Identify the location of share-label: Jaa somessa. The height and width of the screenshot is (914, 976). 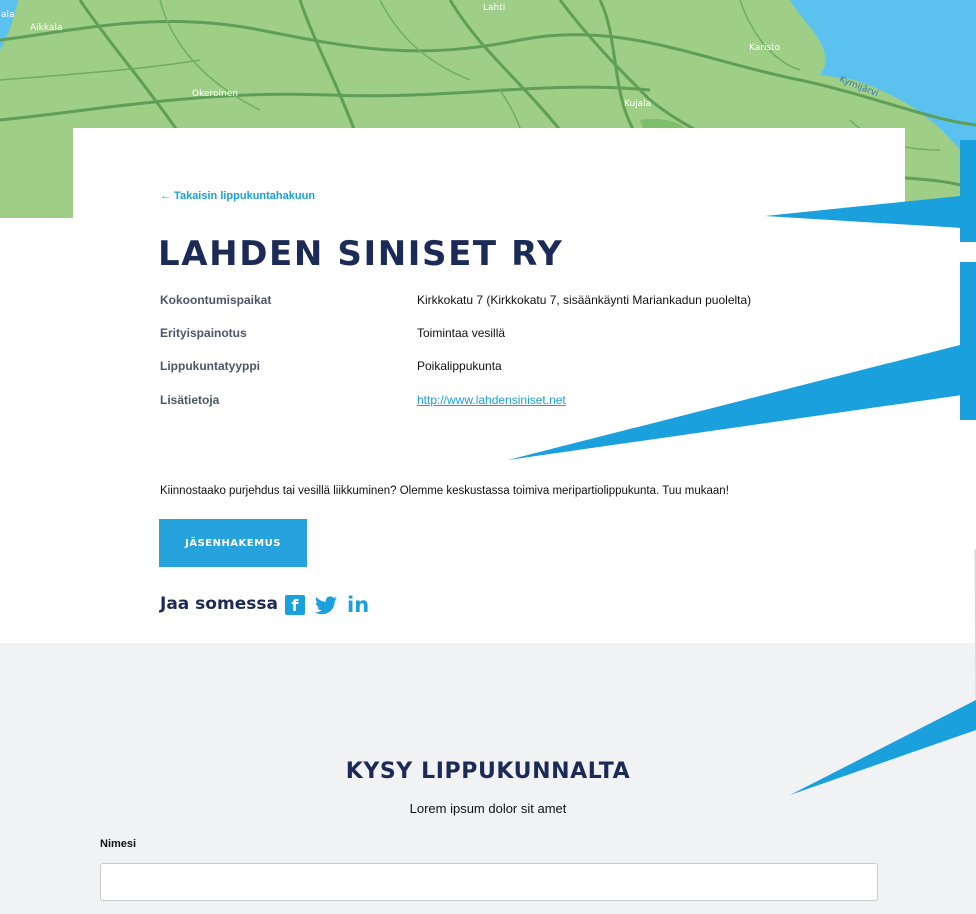
(219, 604).